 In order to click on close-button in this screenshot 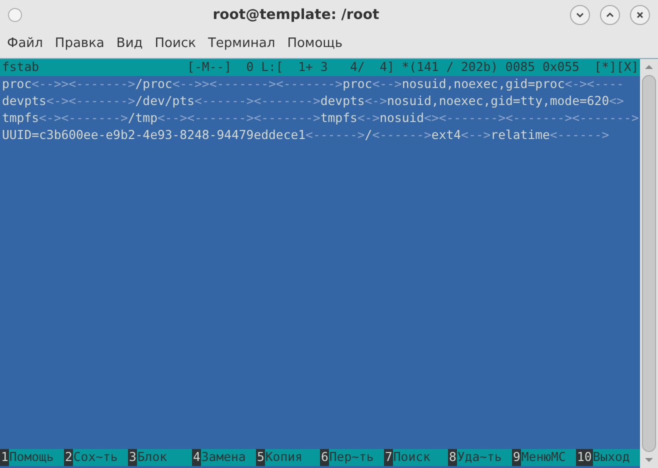, I will do `click(640, 15)`.